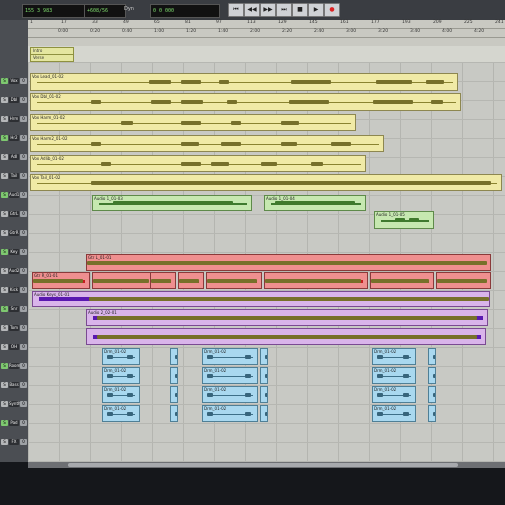 This screenshot has height=505, width=505. Describe the element at coordinates (14, 215) in the screenshot. I see `track-header: S GtrL 0` at that location.